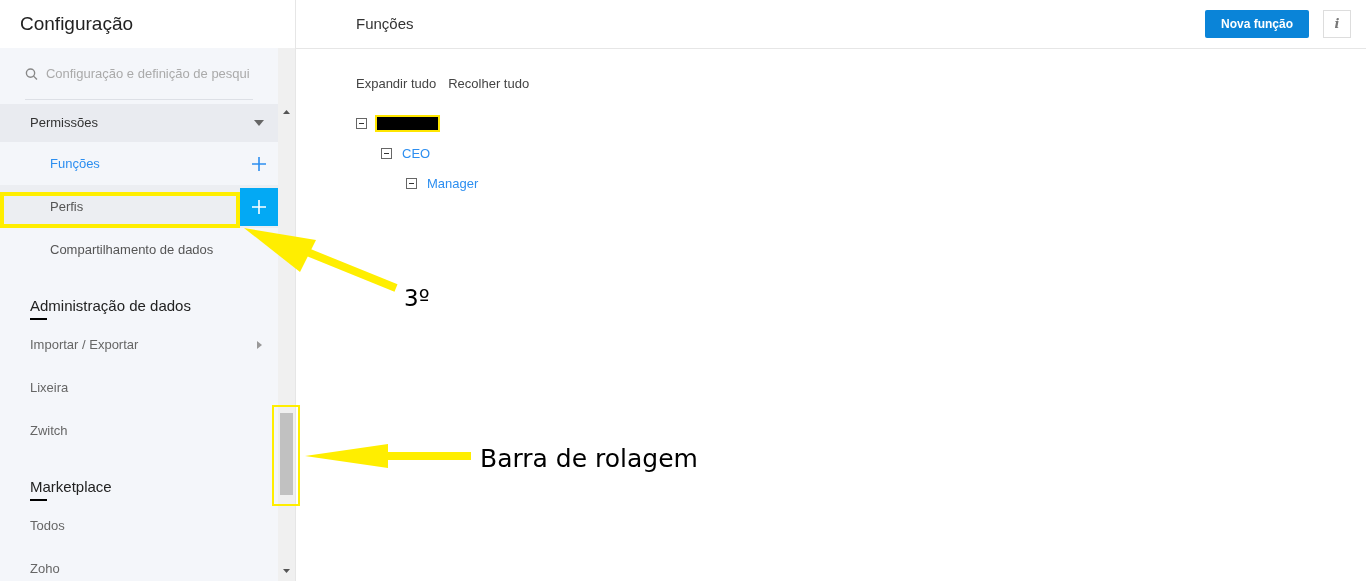 The height and width of the screenshot is (581, 1366). I want to click on section-heading: Administração de dados, so click(110, 305).